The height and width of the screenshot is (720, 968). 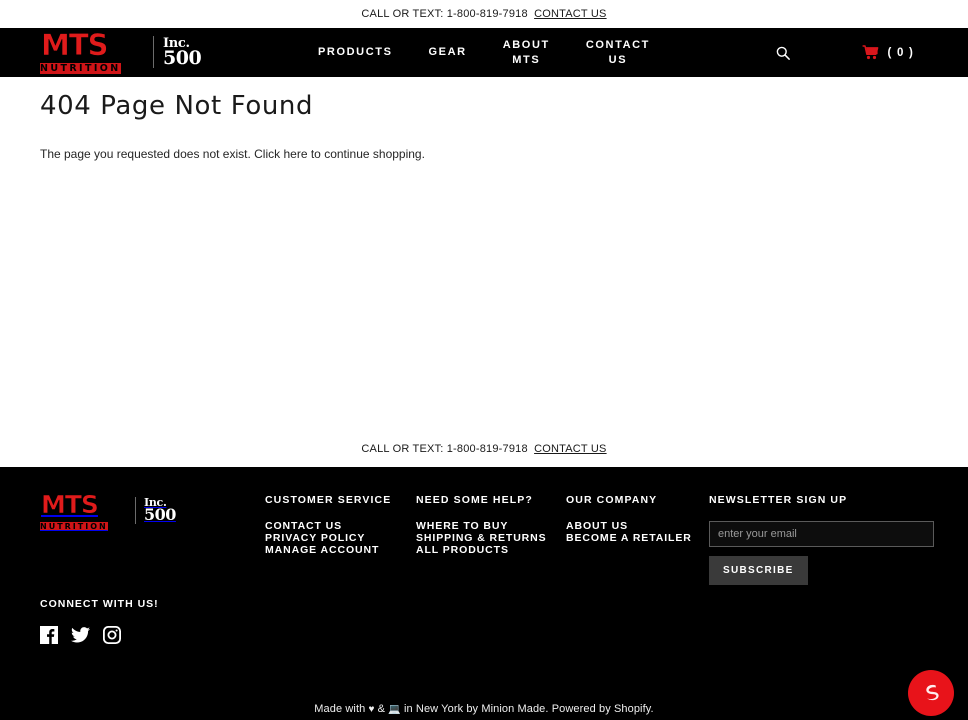 I want to click on footer-link-all-products: ALL PRODUCTS, so click(x=481, y=550).